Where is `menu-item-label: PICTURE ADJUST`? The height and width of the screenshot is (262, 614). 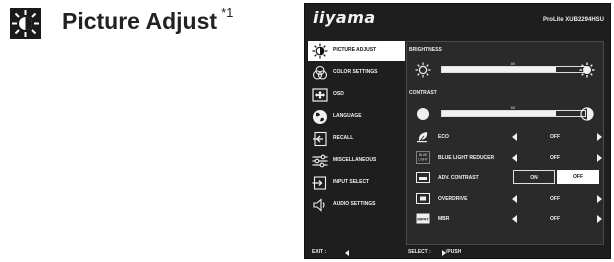 menu-item-label: PICTURE ADJUST is located at coordinates (355, 50).